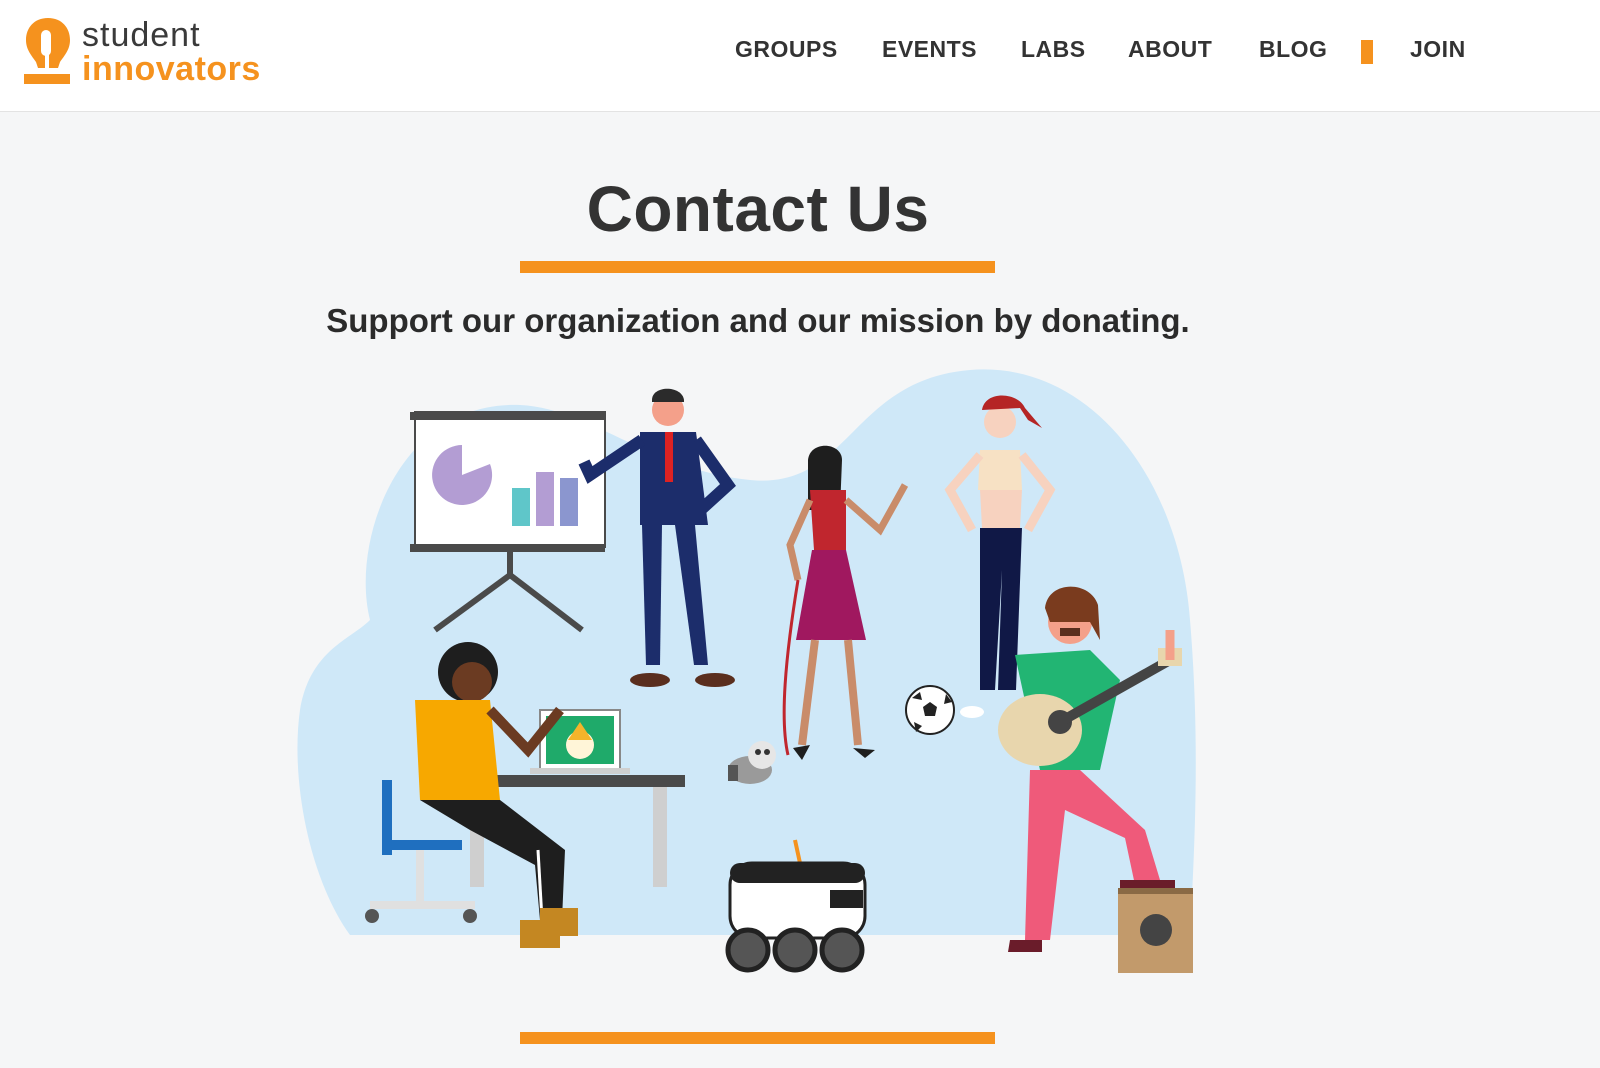 Image resolution: width=1600 pixels, height=1068 pixels. What do you see at coordinates (1367, 52) in the screenshot?
I see `nav-divider` at bounding box center [1367, 52].